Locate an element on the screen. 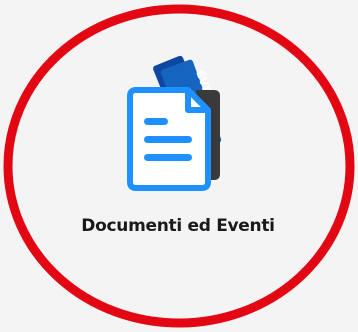  document-with-event-tickets-icon: EVENT is located at coordinates (174, 123).